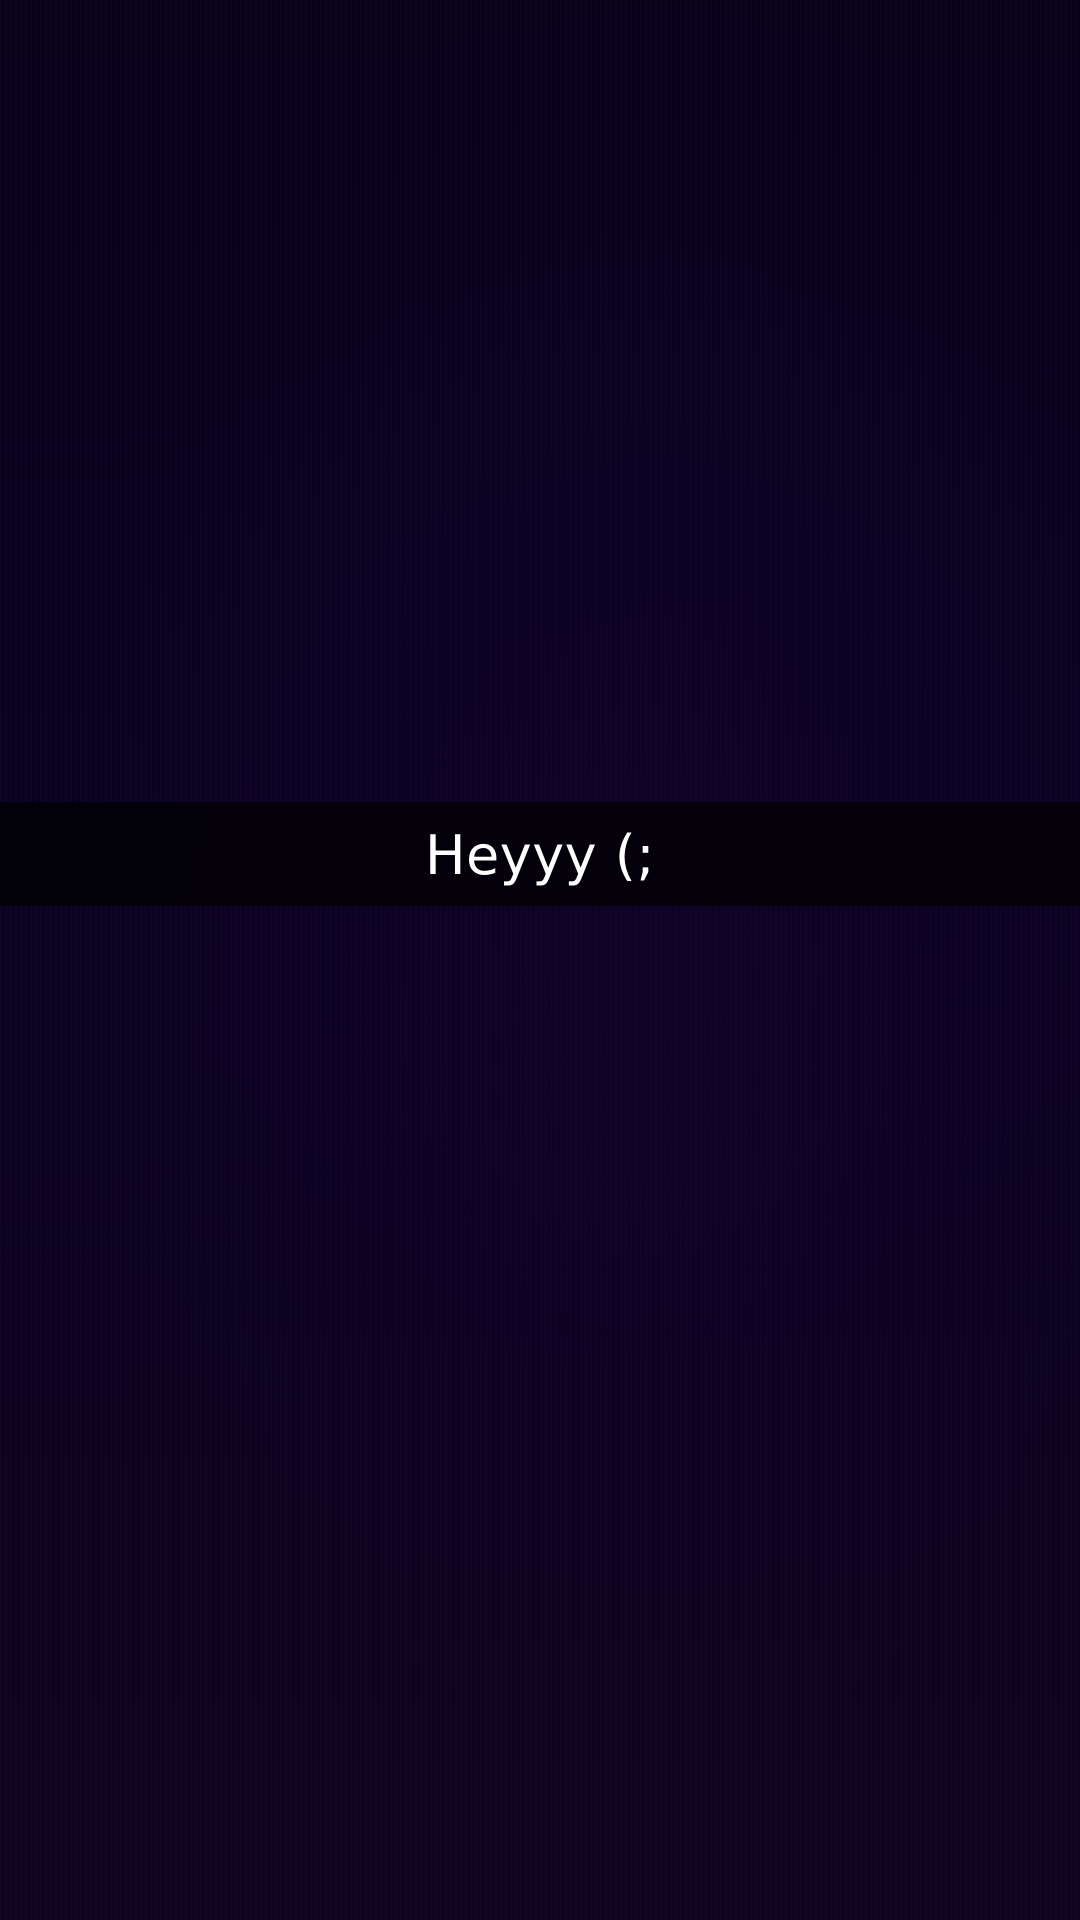 This screenshot has height=1920, width=1080. I want to click on snap-caption-text: Heyyy (;, so click(540, 855).